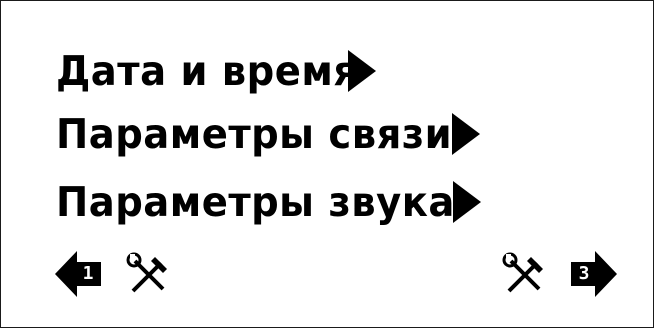 The width and height of the screenshot is (654, 328). I want to click on prev-page-button: 1, so click(84, 274).